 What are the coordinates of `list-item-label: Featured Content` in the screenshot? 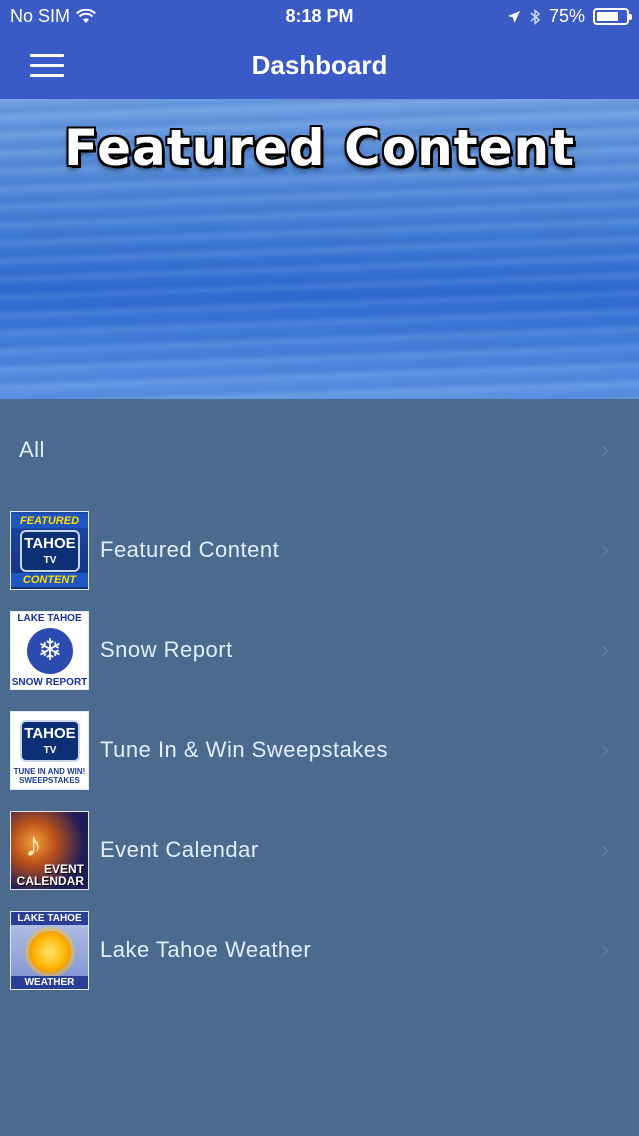 It's located at (190, 549).